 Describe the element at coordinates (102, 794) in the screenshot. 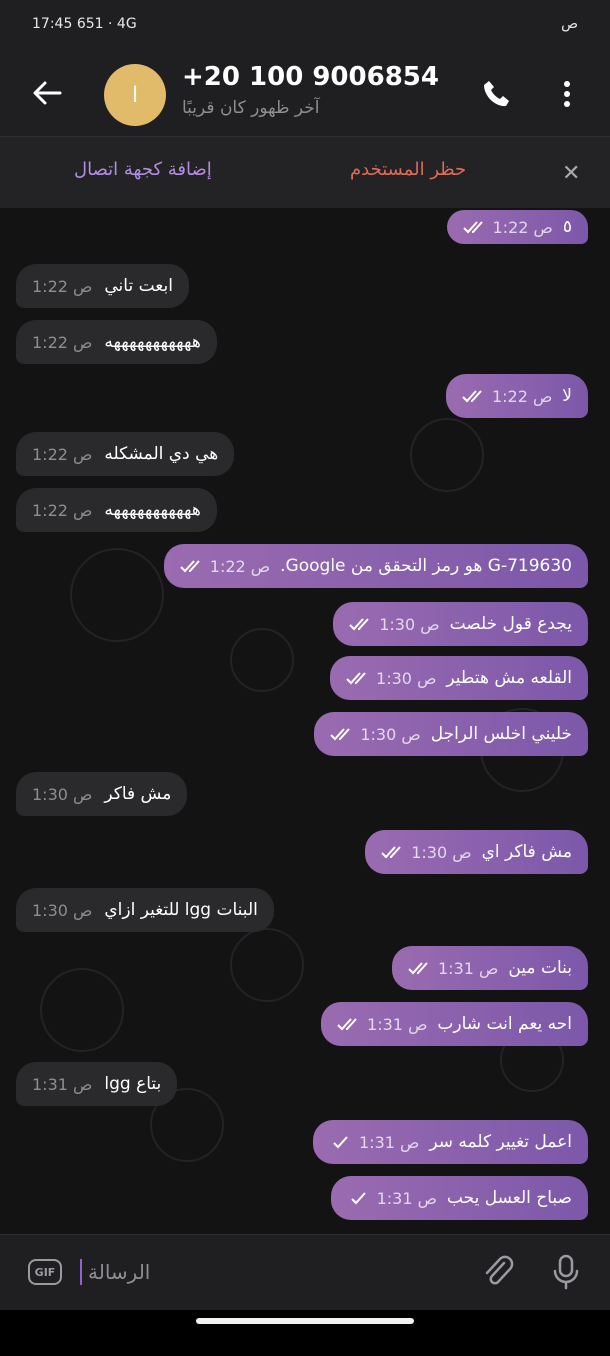

I see `incoming-message: مش فاكر 1:30 ص` at that location.